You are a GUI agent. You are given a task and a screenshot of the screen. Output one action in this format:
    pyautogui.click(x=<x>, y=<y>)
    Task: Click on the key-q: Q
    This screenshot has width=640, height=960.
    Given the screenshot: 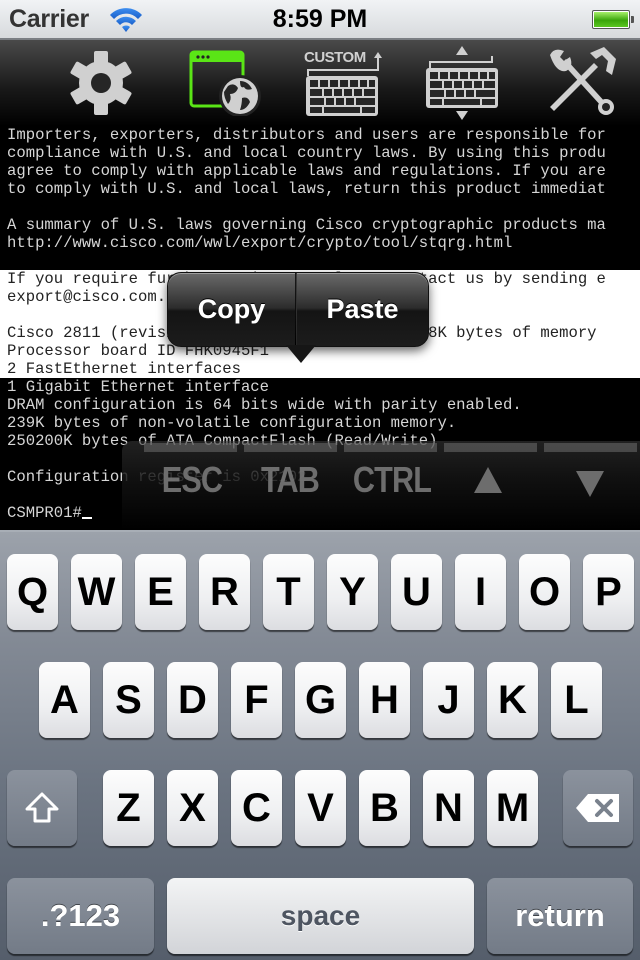 What is the action you would take?
    pyautogui.click(x=32, y=592)
    